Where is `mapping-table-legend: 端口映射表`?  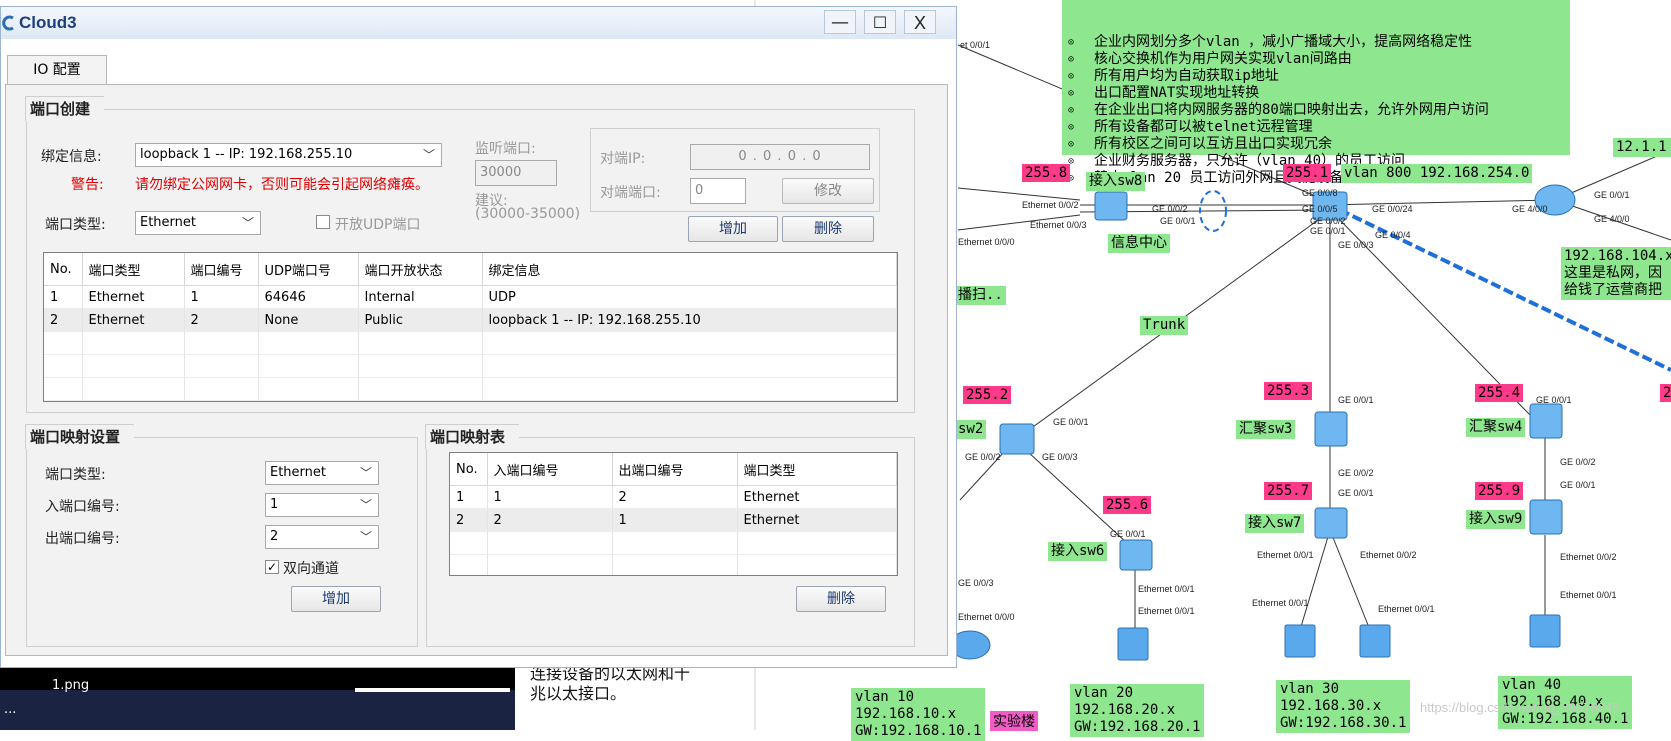
mapping-table-legend: 端口映射表 is located at coordinates (472, 436).